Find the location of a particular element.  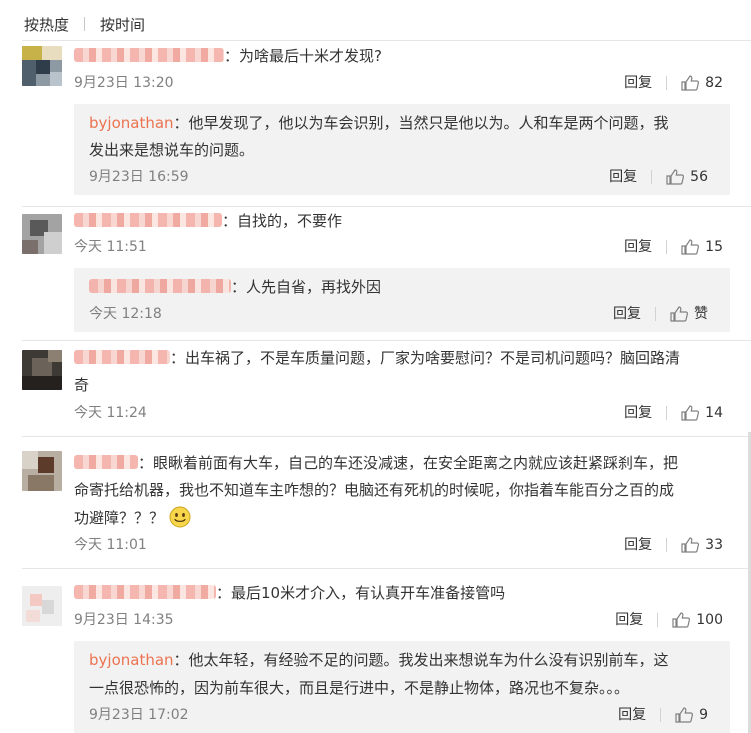

sort-divider is located at coordinates (85, 24).